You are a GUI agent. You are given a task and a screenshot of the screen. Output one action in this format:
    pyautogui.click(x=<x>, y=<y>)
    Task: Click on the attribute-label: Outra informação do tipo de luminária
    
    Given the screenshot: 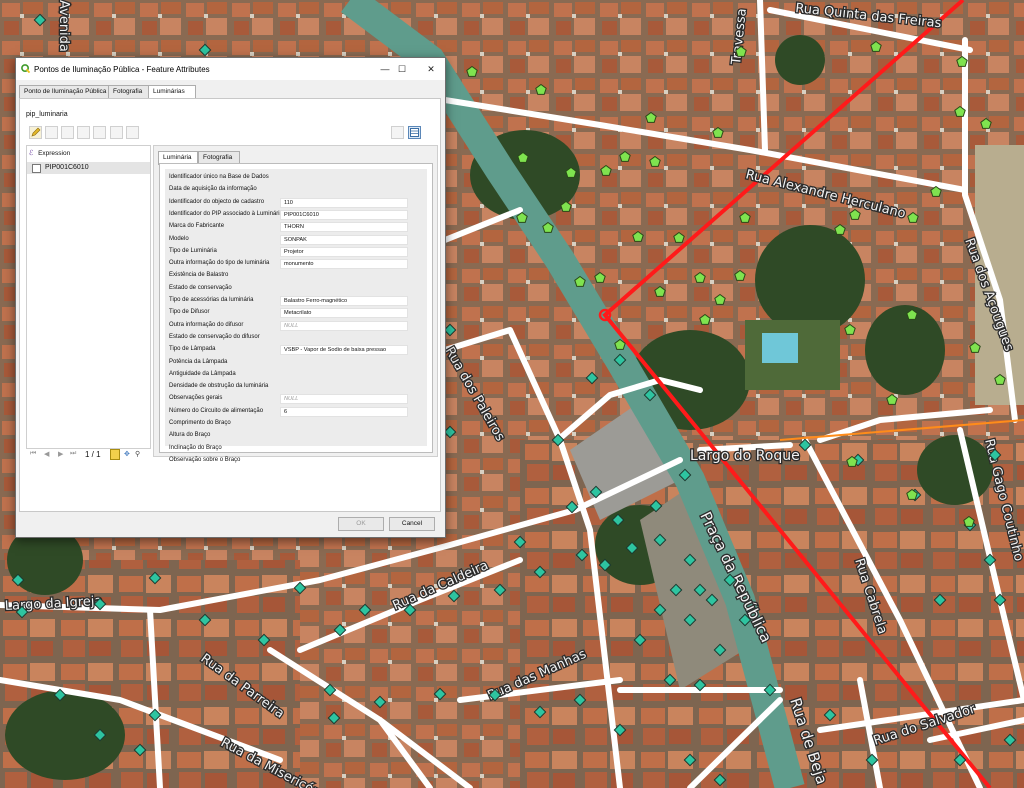 What is the action you would take?
    pyautogui.click(x=219, y=263)
    